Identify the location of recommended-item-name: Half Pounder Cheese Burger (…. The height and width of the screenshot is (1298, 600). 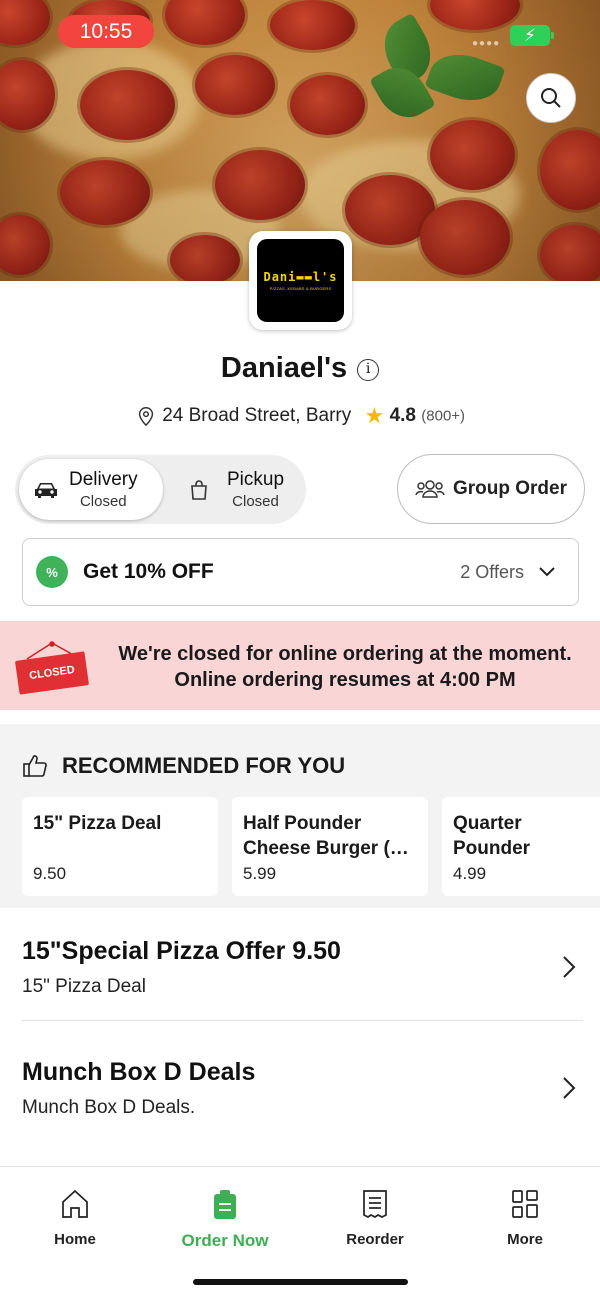
(326, 836).